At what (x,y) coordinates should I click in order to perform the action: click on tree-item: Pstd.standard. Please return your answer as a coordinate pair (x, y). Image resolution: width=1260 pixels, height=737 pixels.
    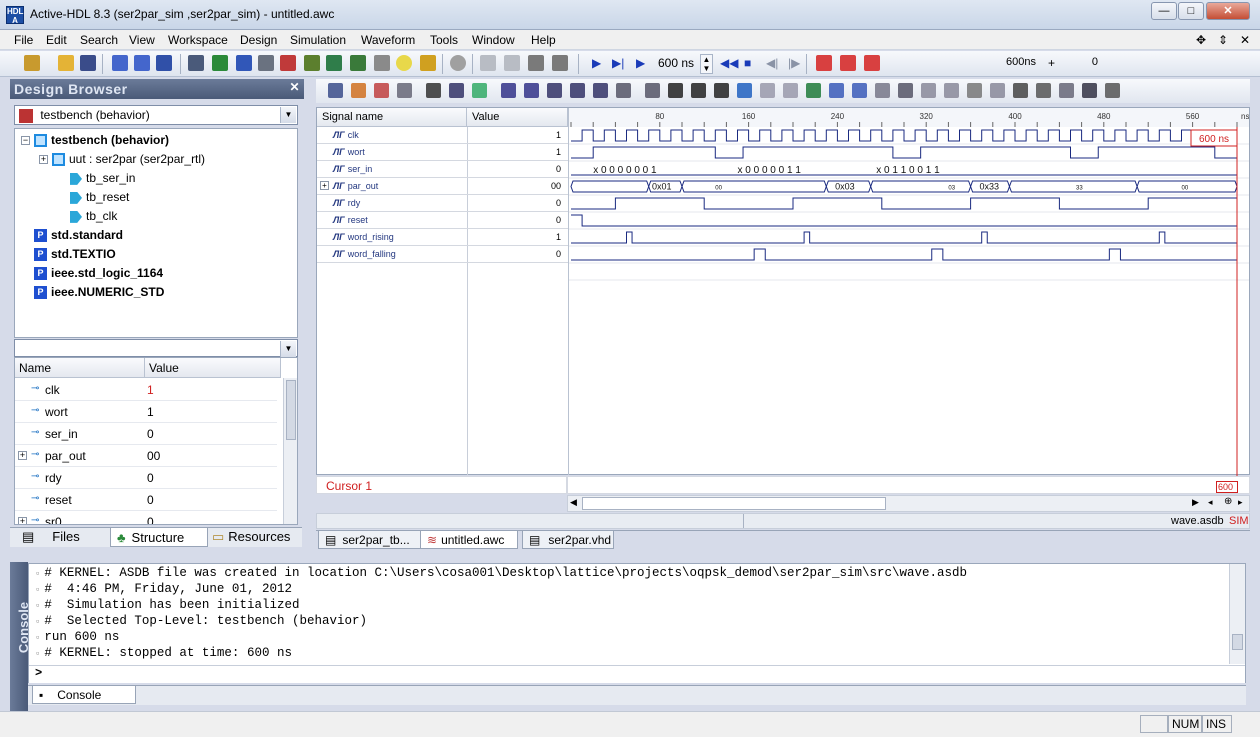
    Looking at the image, I should click on (72, 237).